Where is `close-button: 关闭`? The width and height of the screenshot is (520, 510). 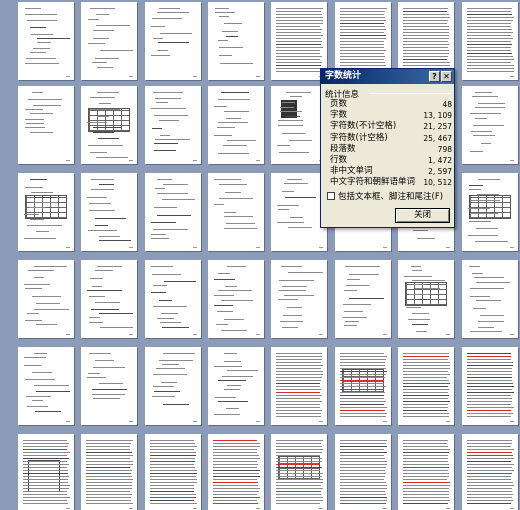 close-button: 关闭 is located at coordinates (422, 215).